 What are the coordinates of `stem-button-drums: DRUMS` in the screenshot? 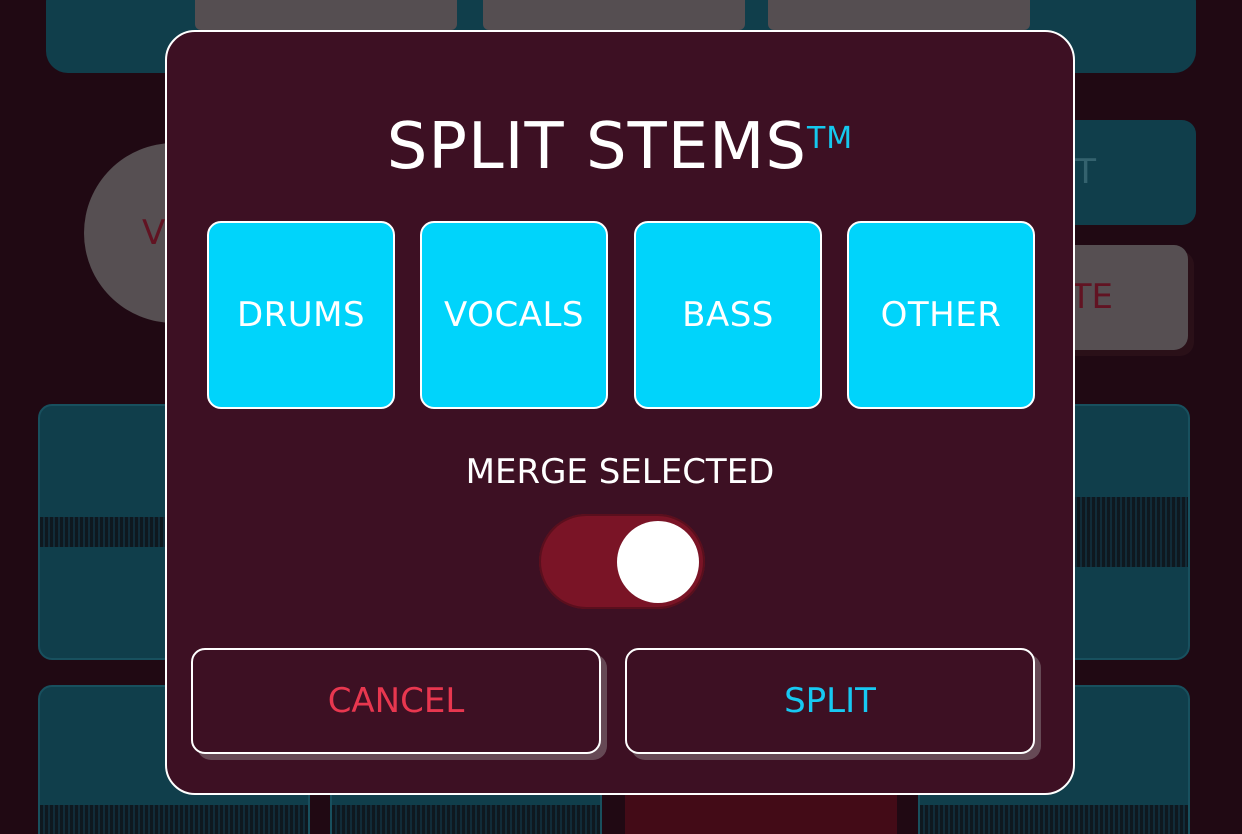 It's located at (301, 315).